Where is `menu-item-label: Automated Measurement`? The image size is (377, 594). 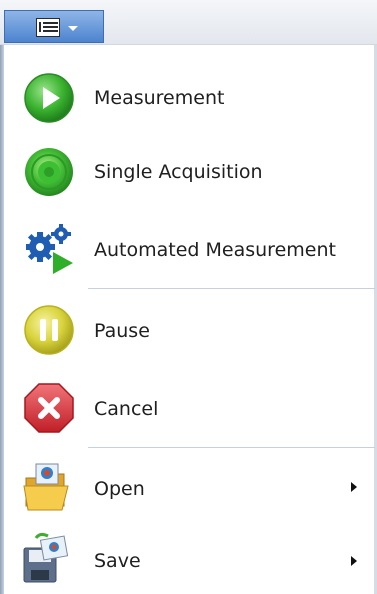
menu-item-label: Automated Measurement is located at coordinates (215, 250).